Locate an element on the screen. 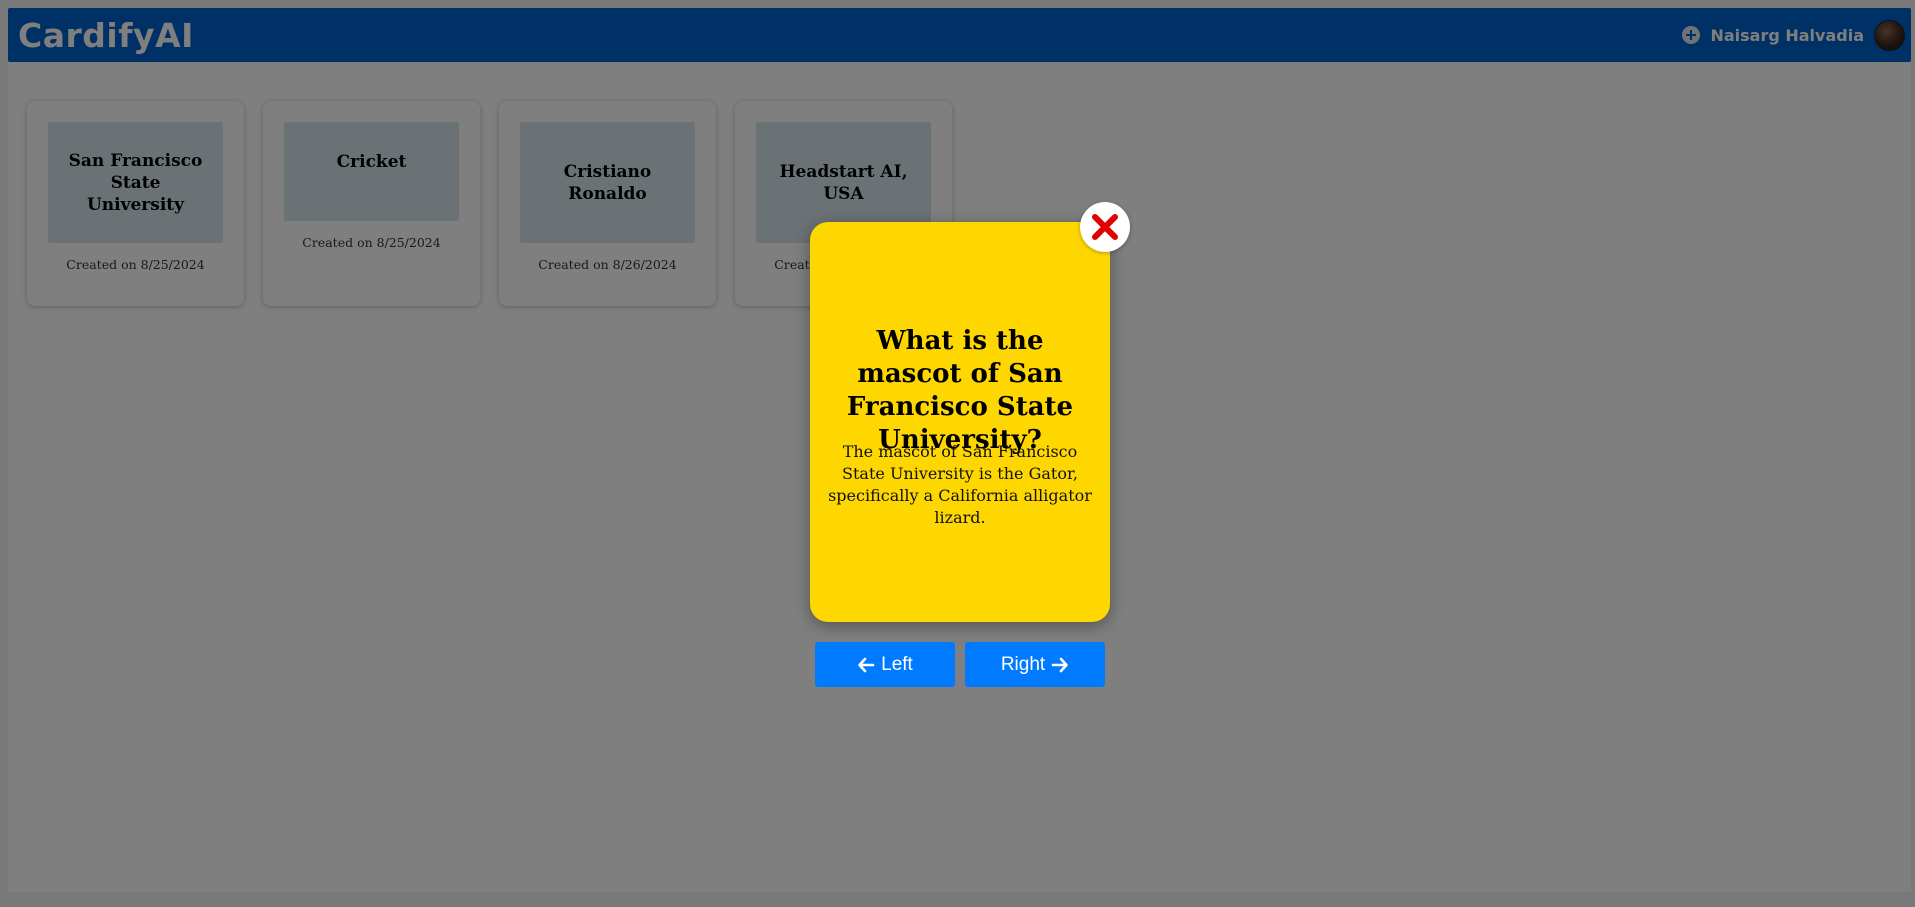 This screenshot has width=1915, height=907. close-x-icon is located at coordinates (1105, 227).